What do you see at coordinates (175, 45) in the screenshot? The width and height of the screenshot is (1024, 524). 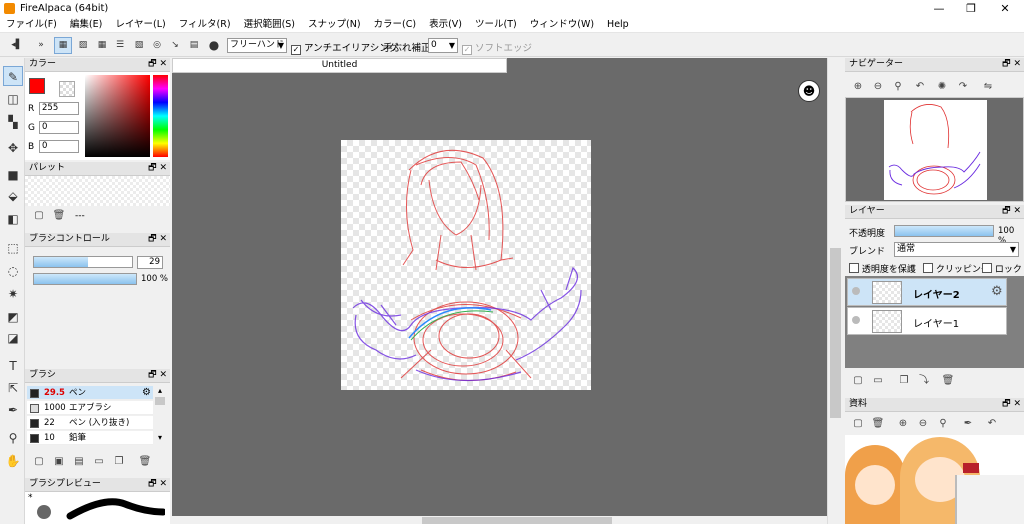 I see `snap-curve-icon: ↘` at bounding box center [175, 45].